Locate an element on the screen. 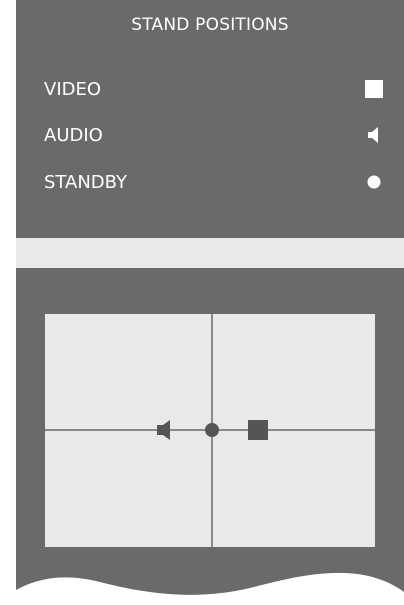 The height and width of the screenshot is (605, 404). separator-bar is located at coordinates (210, 253).